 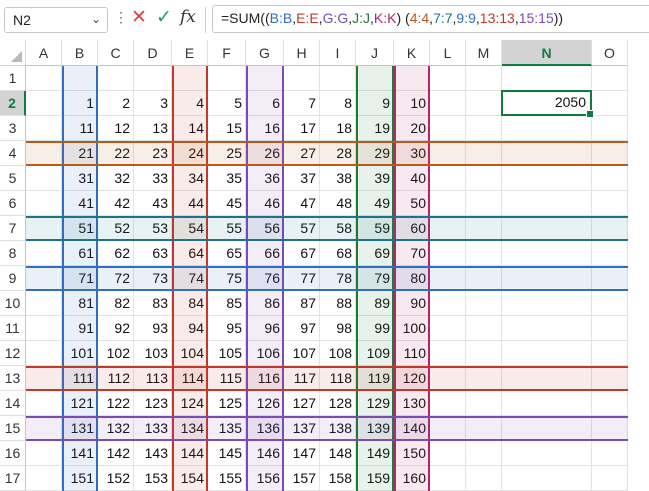 I want to click on cell-a14, so click(x=44, y=403).